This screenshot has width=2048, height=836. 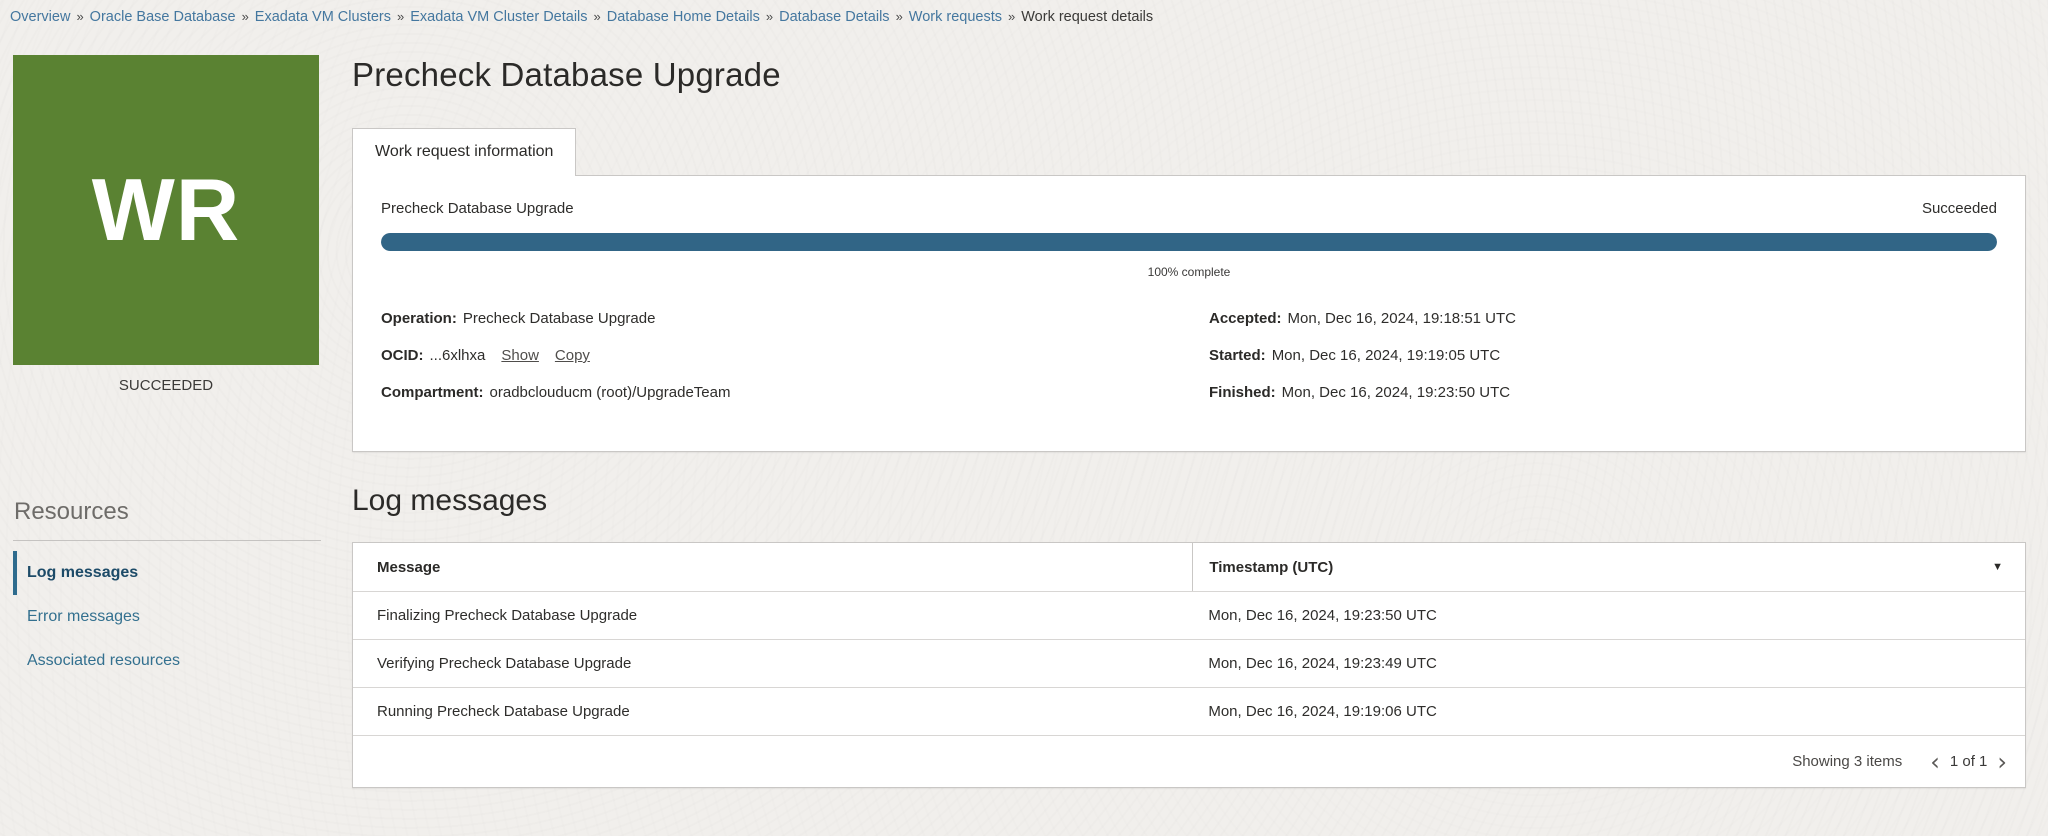 What do you see at coordinates (1959, 208) in the screenshot?
I see `progress-status: Succeeded` at bounding box center [1959, 208].